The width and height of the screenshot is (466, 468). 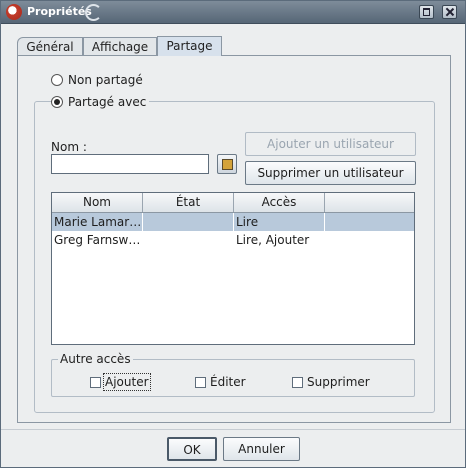 What do you see at coordinates (261, 449) in the screenshot?
I see `cancel-button: Annuler` at bounding box center [261, 449].